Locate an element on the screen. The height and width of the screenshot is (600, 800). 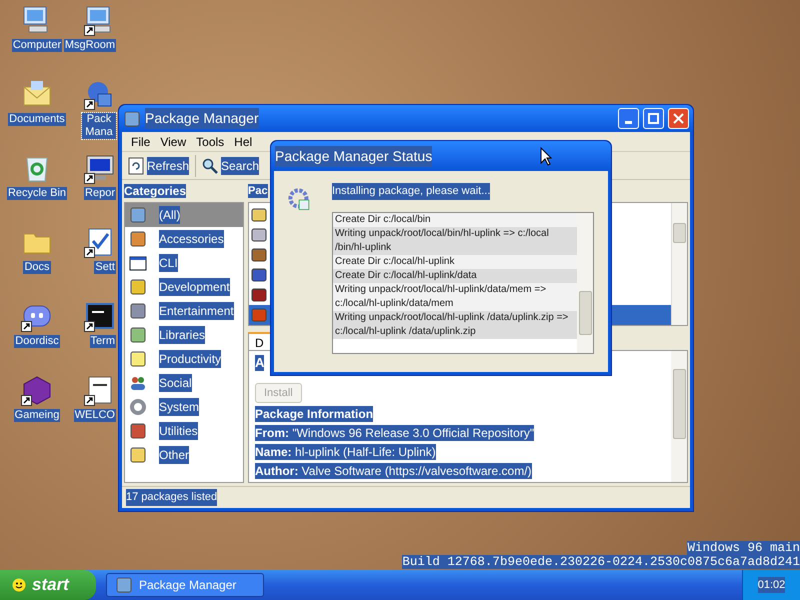
build-info-text: Build 12768.7b9e0ede.230226-0224.2530c0875c6a7ad8d241 is located at coordinates (601, 562).